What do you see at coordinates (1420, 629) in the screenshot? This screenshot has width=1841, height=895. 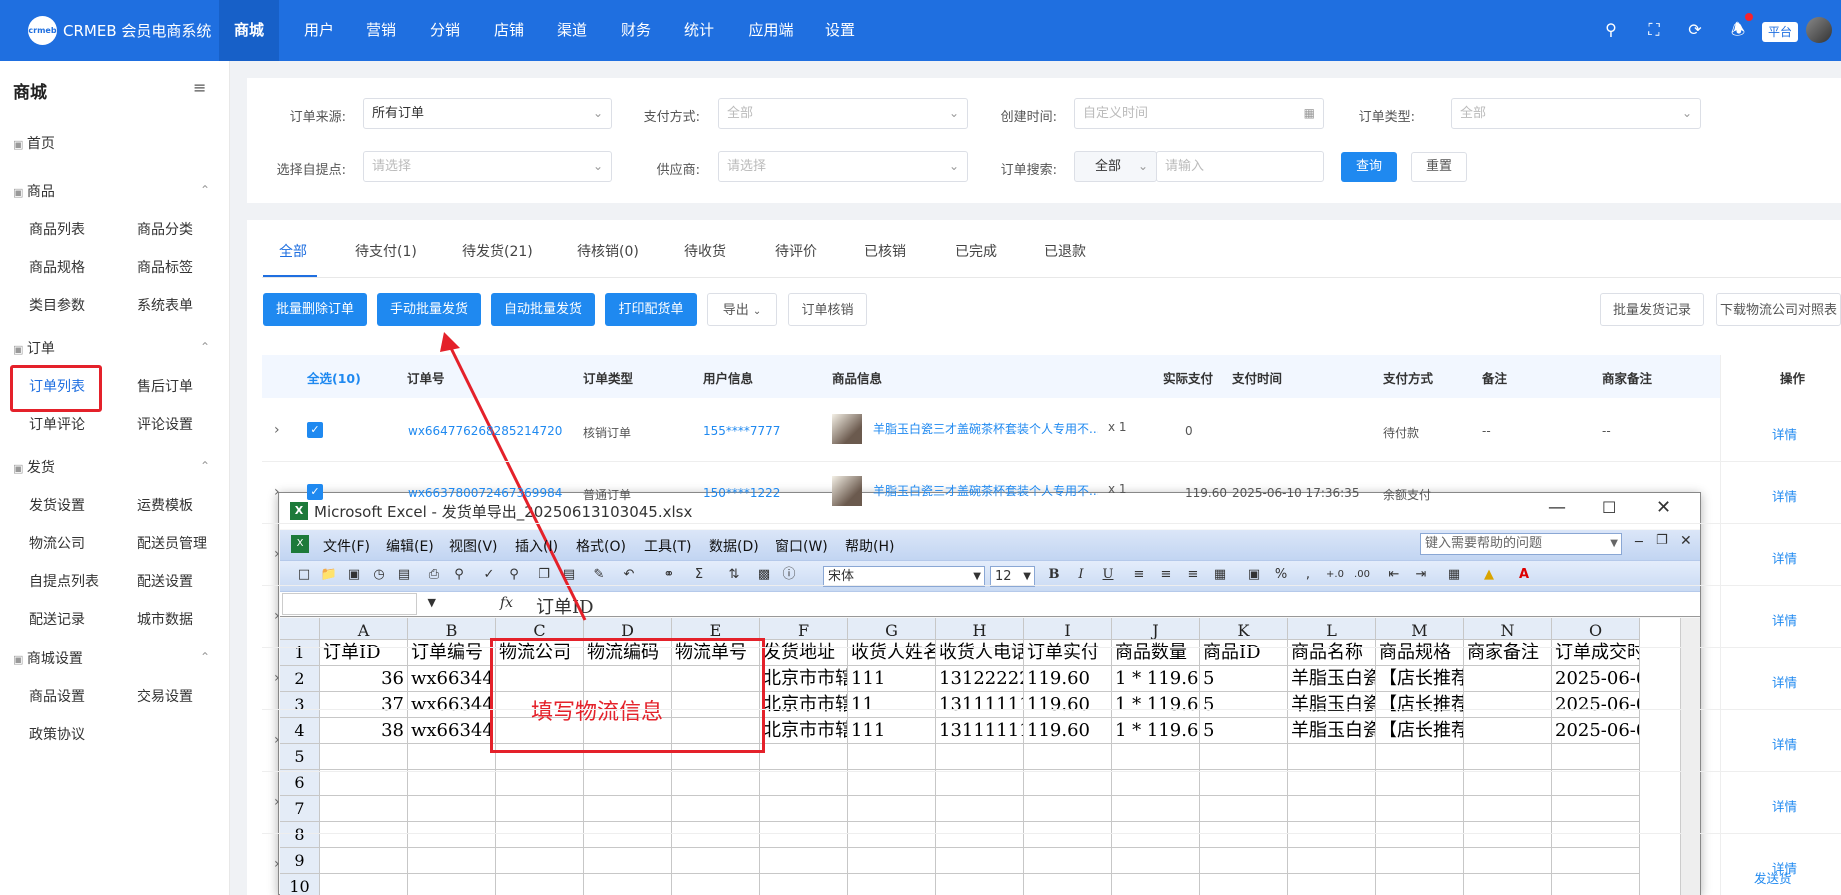 I see `column-header: M` at bounding box center [1420, 629].